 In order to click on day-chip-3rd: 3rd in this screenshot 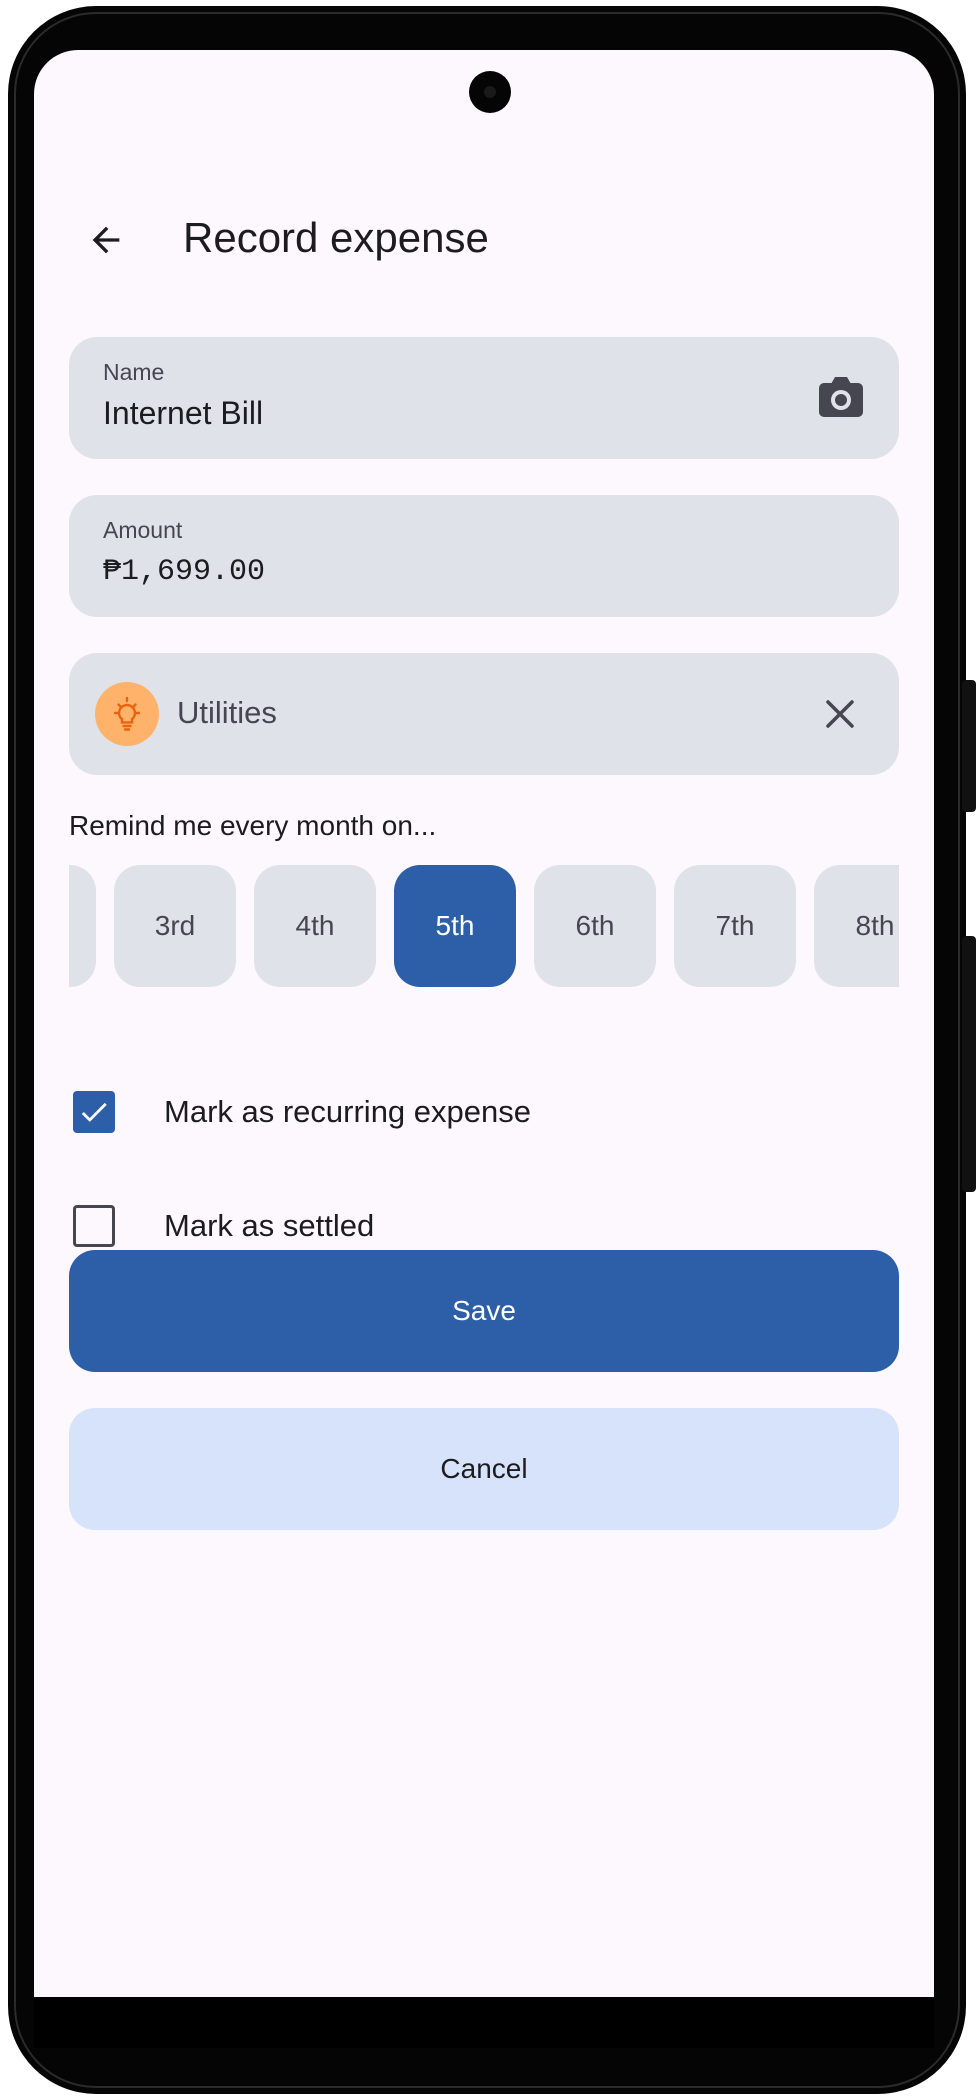, I will do `click(175, 926)`.